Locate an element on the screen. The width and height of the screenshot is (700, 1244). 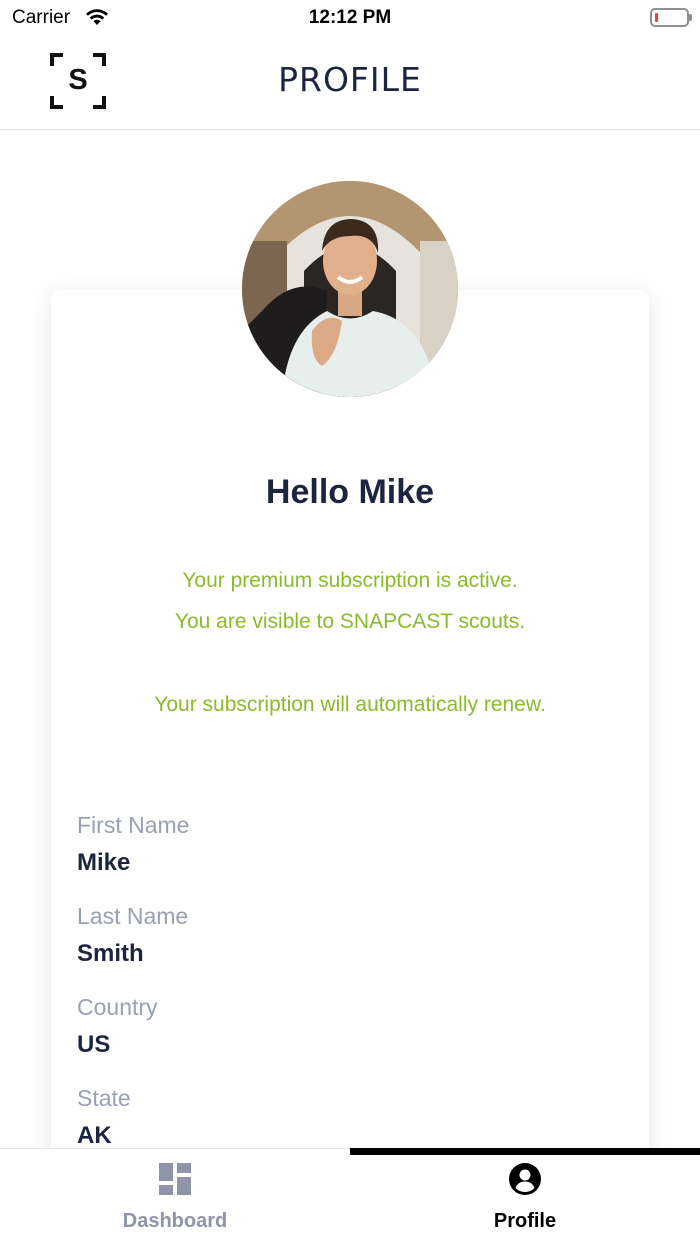
scout-visibility-text: You are visible to SNAPCAST scouts. is located at coordinates (350, 621).